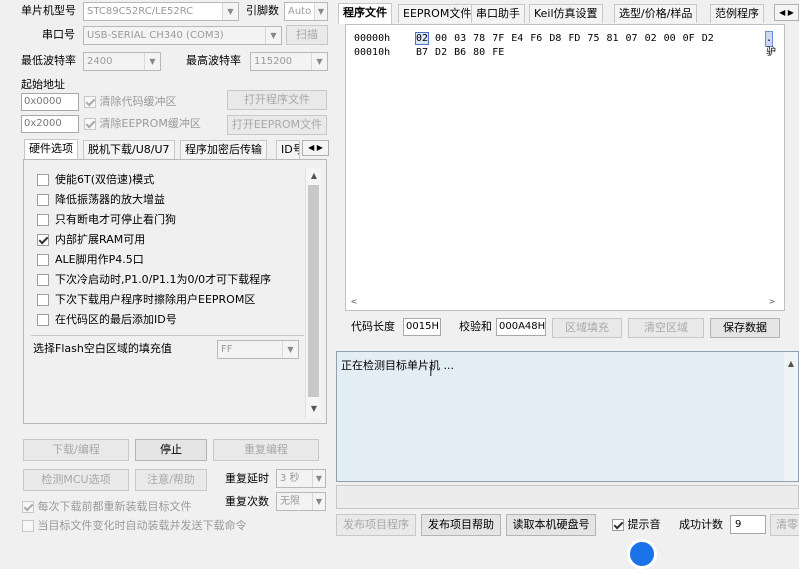  What do you see at coordinates (90, 102) in the screenshot?
I see `code-clear-checkbox` at bounding box center [90, 102].